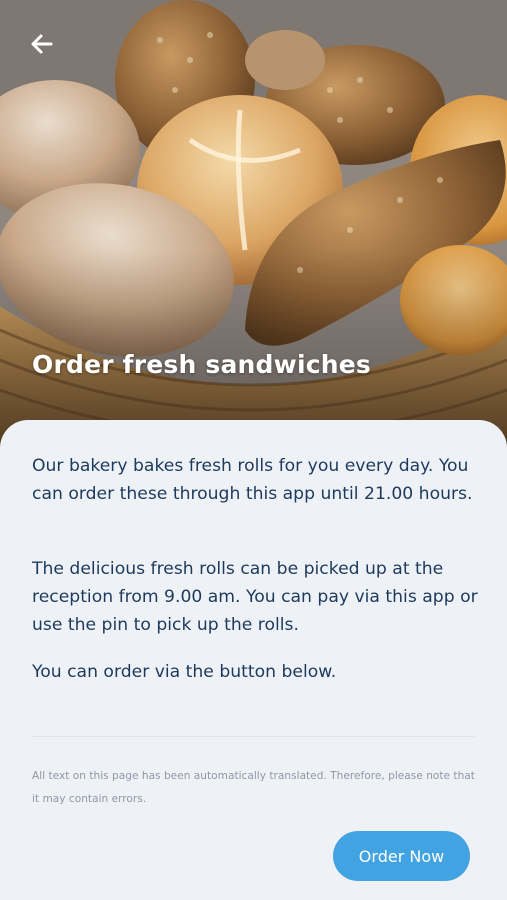  I want to click on order-now-button: Order Now, so click(401, 856).